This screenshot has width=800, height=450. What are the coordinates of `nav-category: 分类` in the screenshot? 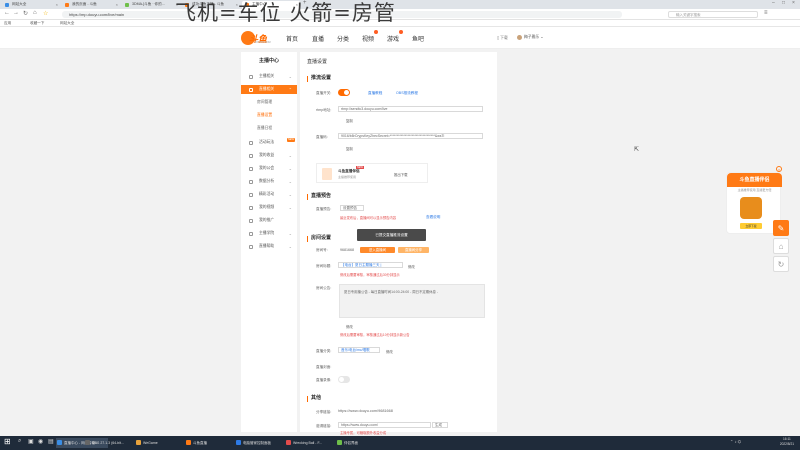 It's located at (343, 38).